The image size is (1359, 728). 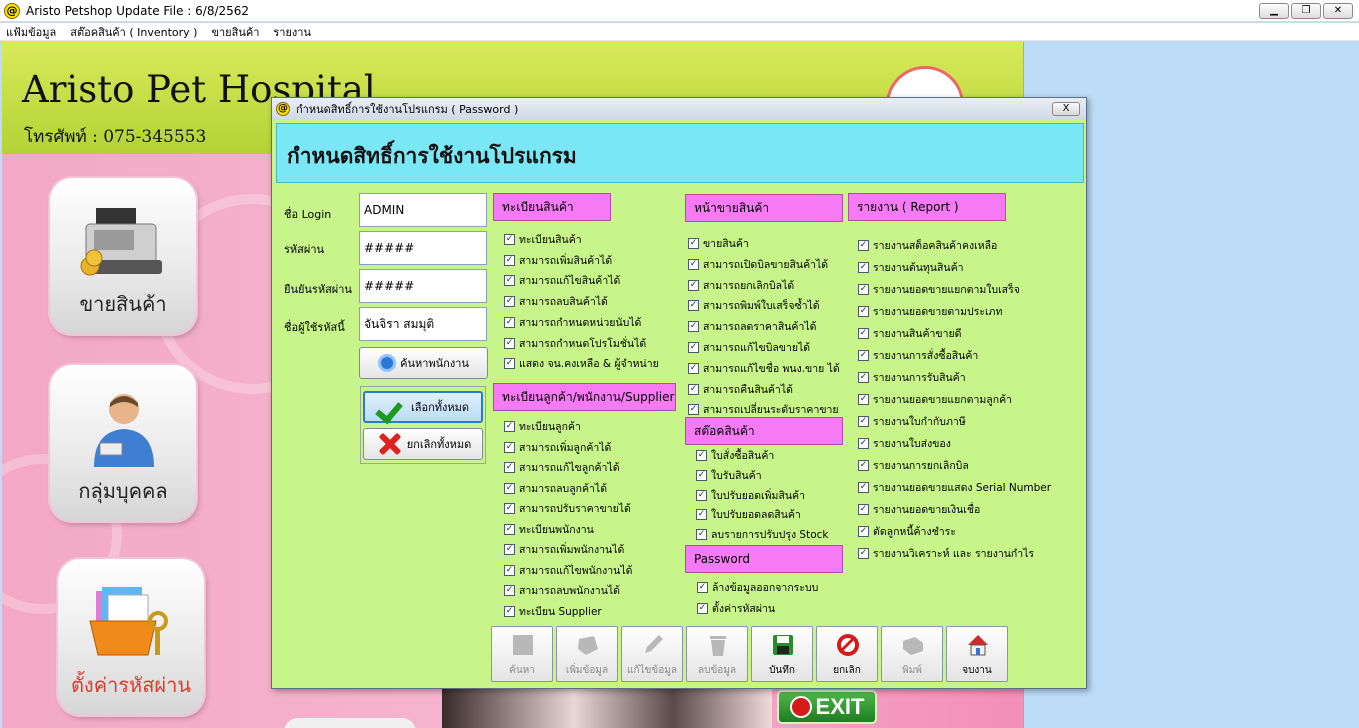 I want to click on permission-checkbox-reports-4: ✓ รายงานสินค้าขายดี, so click(x=909, y=333).